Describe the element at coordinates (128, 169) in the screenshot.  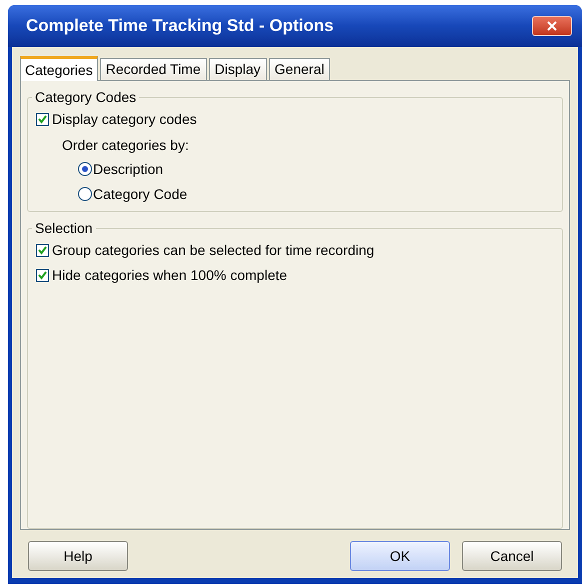
I see `radio-label: Description` at that location.